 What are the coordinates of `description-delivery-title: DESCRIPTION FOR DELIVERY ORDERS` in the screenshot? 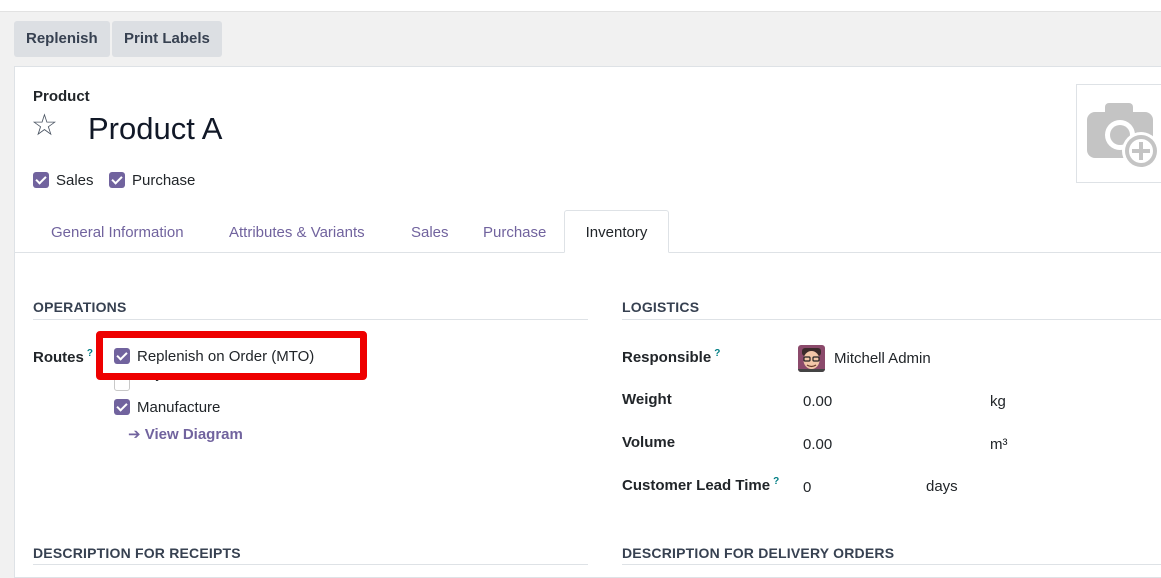 It's located at (758, 553).